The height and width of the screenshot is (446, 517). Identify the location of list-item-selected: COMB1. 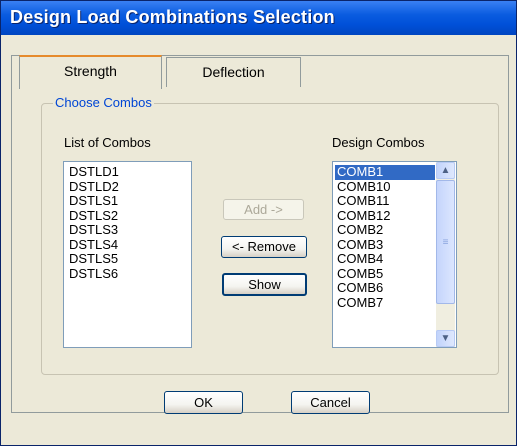
(385, 172).